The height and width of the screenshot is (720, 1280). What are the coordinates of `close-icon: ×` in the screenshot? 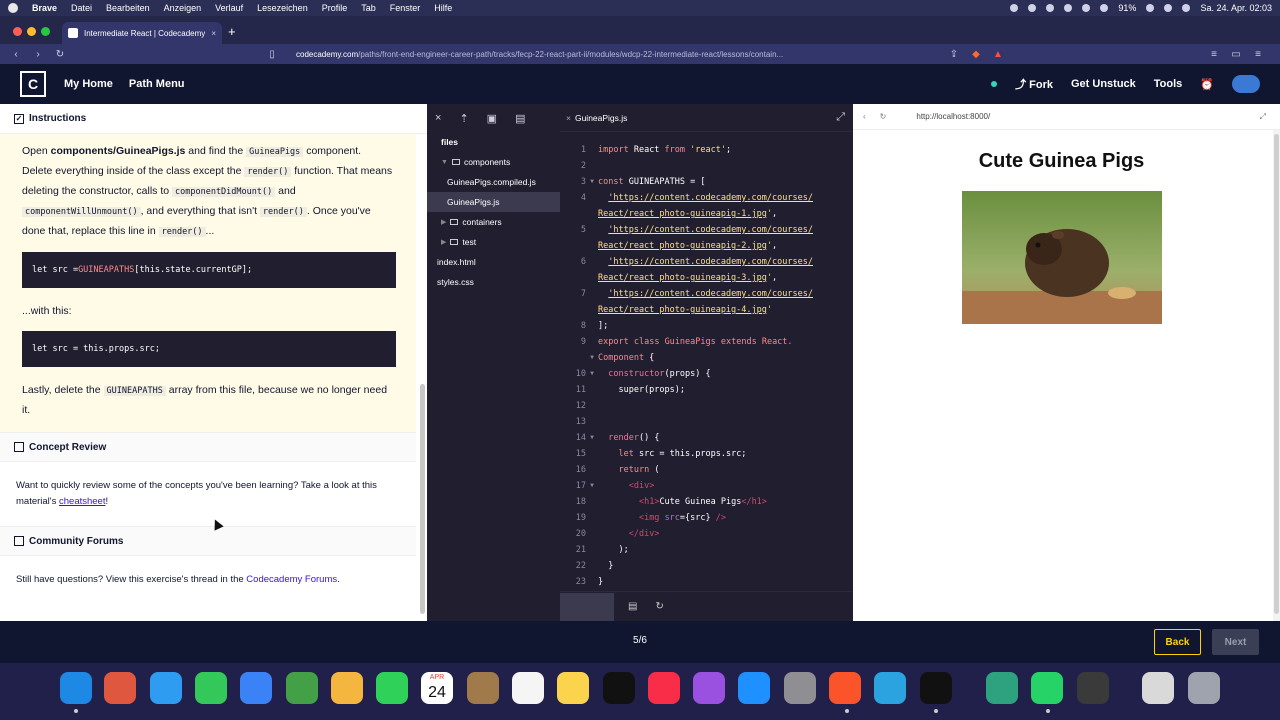 It's located at (438, 118).